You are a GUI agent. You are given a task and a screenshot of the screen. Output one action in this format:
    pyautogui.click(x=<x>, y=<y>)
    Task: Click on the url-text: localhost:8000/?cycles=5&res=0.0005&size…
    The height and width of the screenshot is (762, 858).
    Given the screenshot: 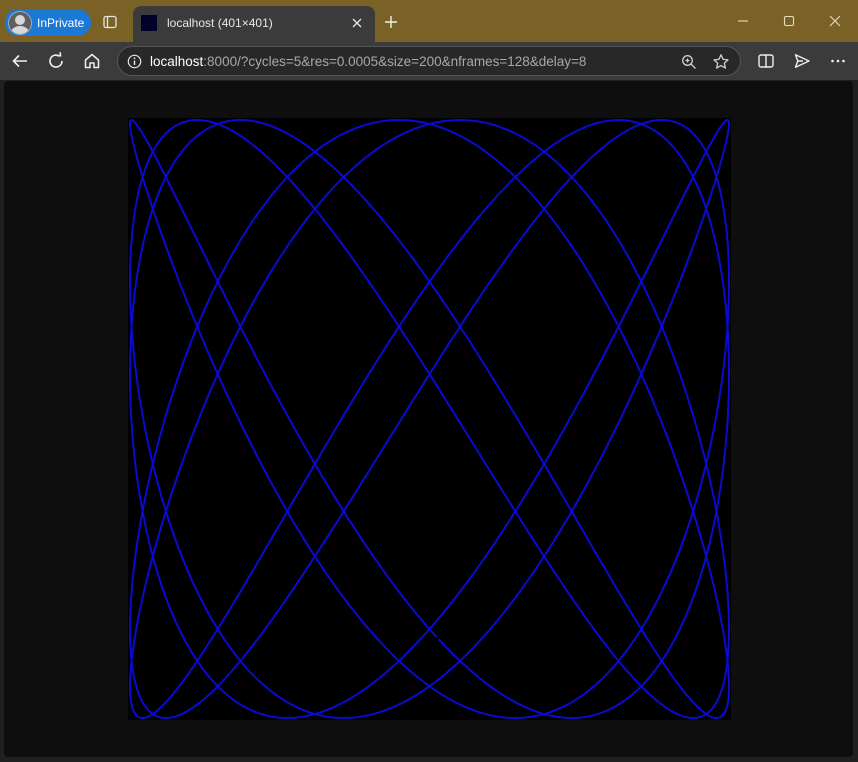 What is the action you would take?
    pyautogui.click(x=368, y=61)
    